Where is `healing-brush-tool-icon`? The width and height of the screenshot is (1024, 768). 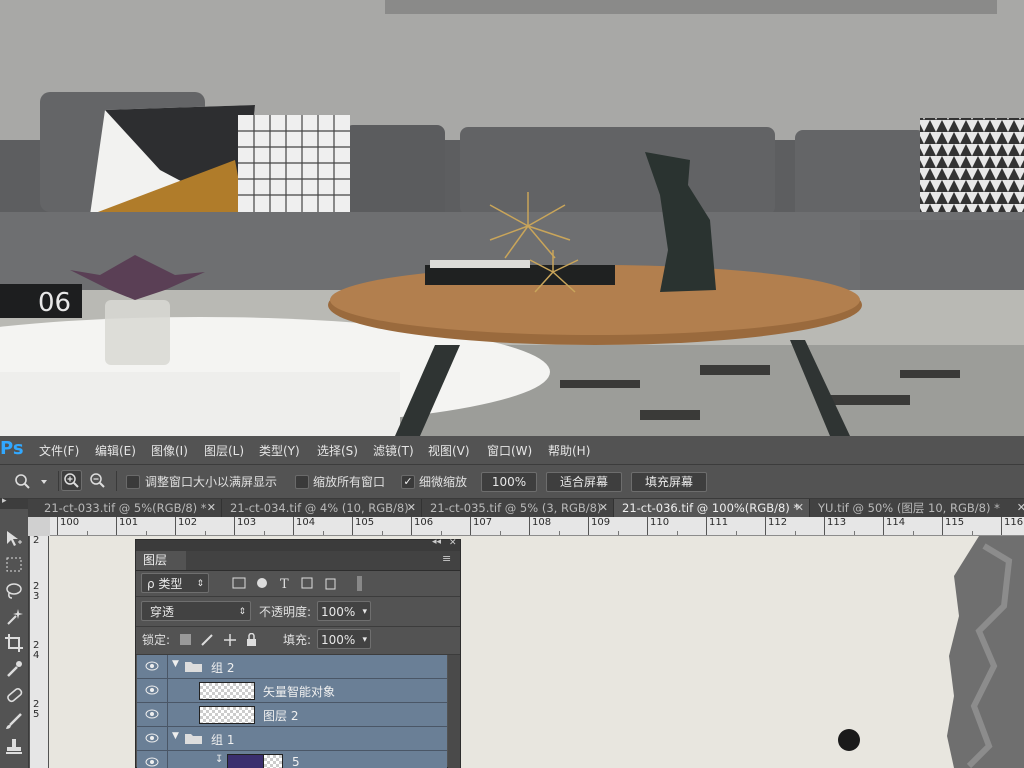
healing-brush-tool-icon is located at coordinates (14, 695).